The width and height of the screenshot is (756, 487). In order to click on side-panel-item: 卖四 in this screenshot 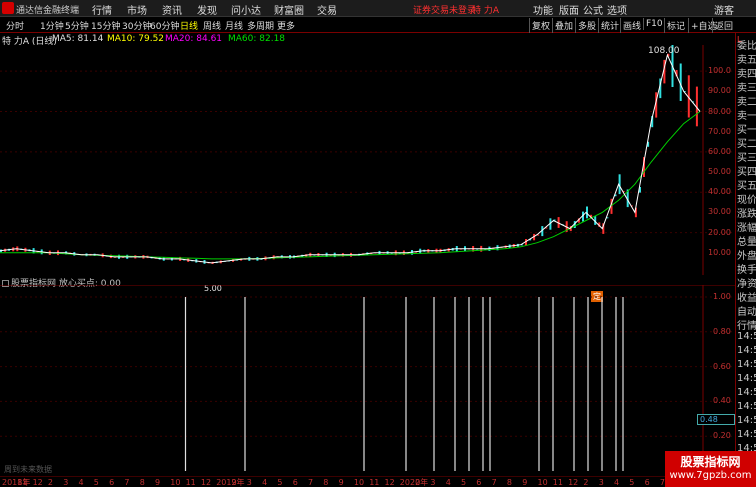, I will do `click(746, 74)`.